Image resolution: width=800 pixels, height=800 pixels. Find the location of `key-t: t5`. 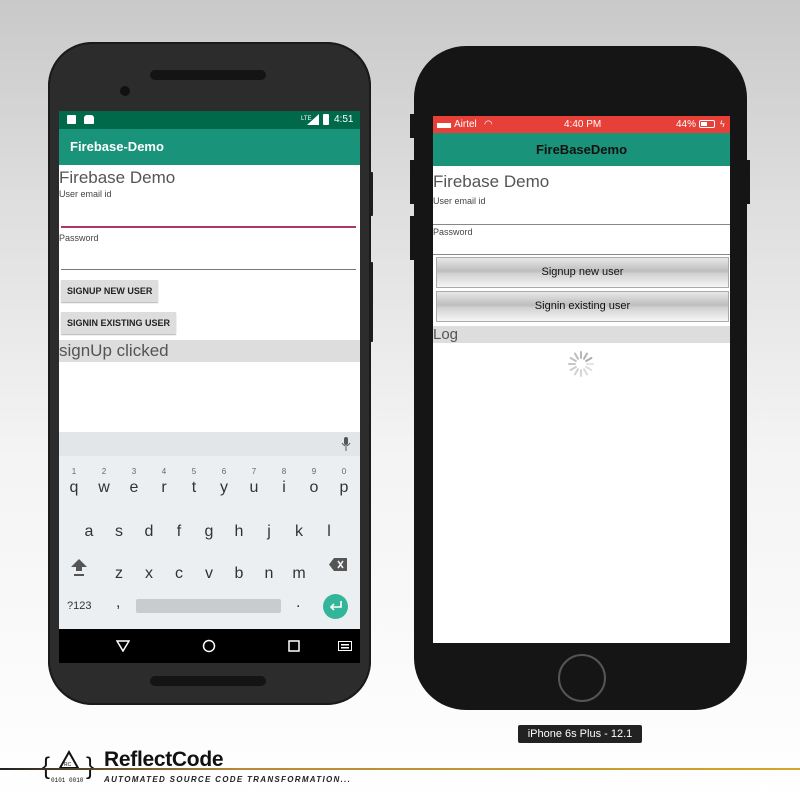

key-t: t5 is located at coordinates (194, 482).